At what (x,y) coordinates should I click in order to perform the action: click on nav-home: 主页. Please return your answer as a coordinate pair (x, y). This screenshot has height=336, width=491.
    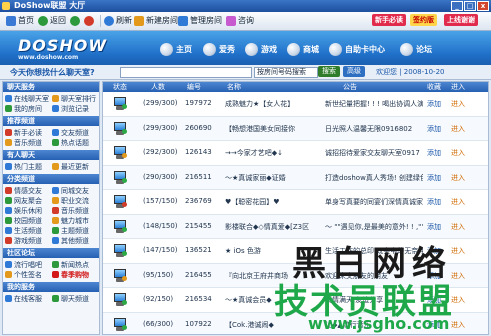
    Looking at the image, I should click on (176, 49).